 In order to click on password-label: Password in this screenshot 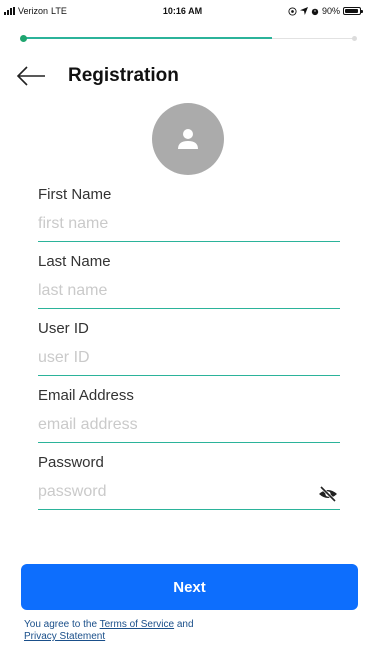, I will do `click(71, 462)`.